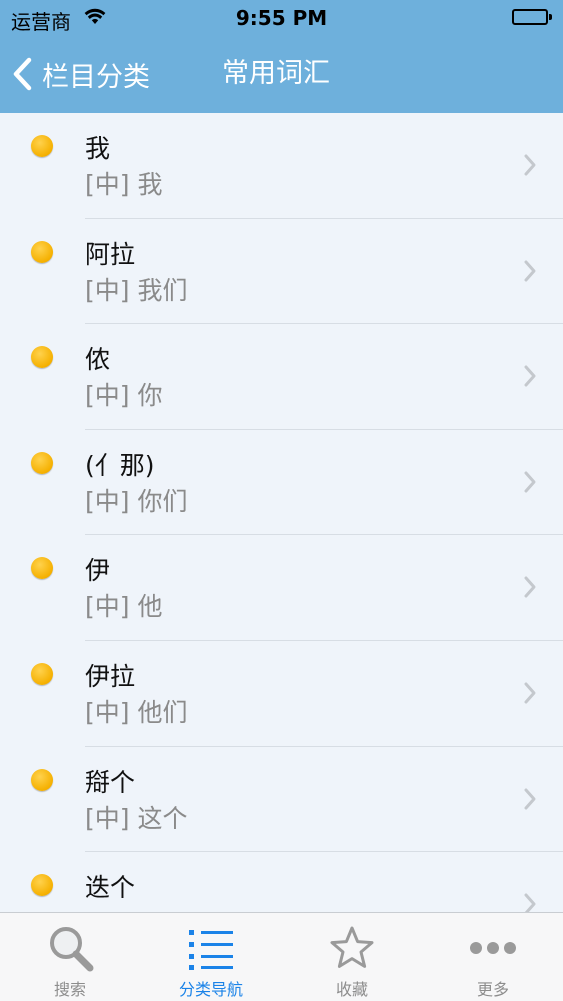 This screenshot has width=563, height=1001. I want to click on list-icon, so click(211, 950).